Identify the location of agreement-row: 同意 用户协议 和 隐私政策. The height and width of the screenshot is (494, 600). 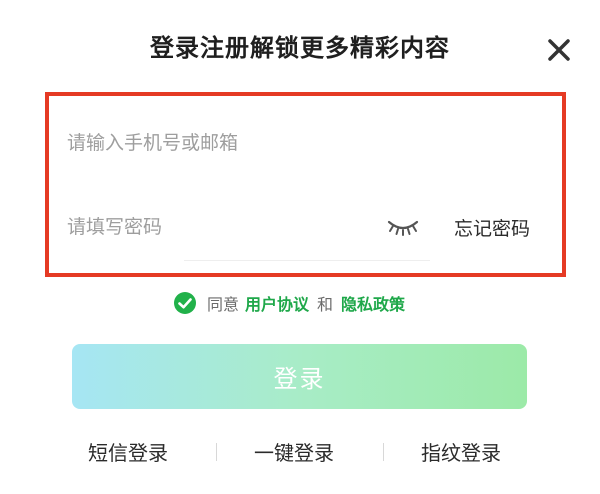
(289, 303).